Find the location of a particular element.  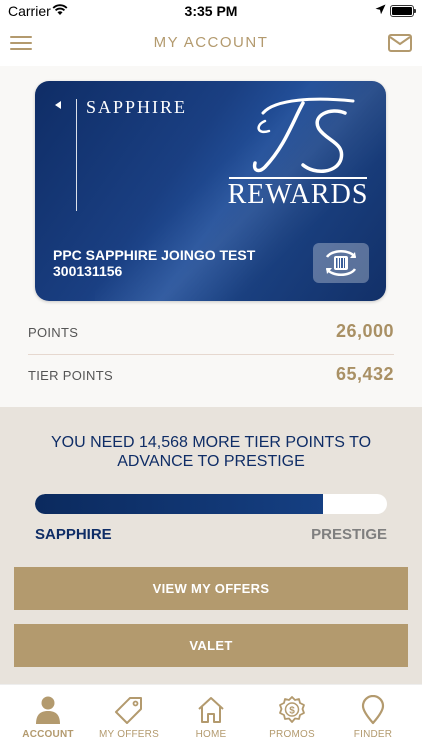

mail-icon is located at coordinates (400, 43).